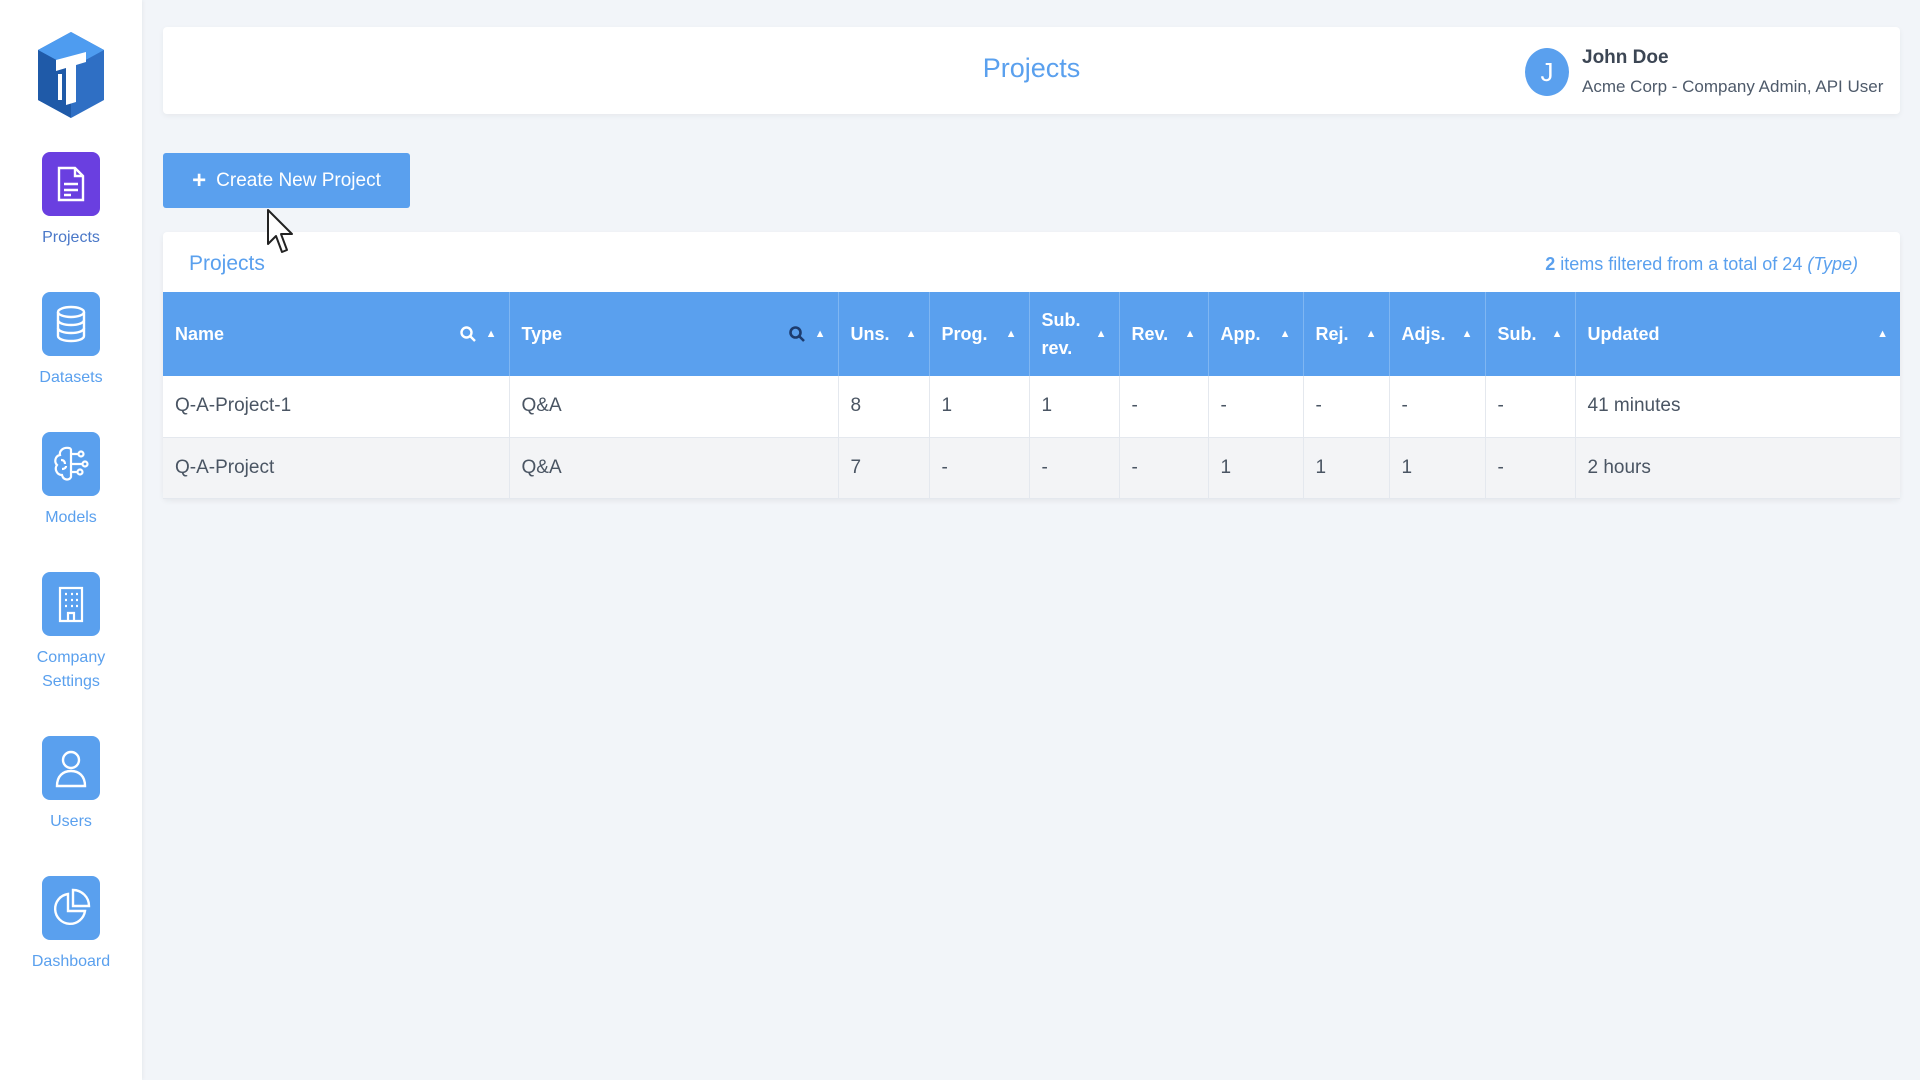 The image size is (1920, 1080). I want to click on create-new-project-button: + Create New Project, so click(286, 180).